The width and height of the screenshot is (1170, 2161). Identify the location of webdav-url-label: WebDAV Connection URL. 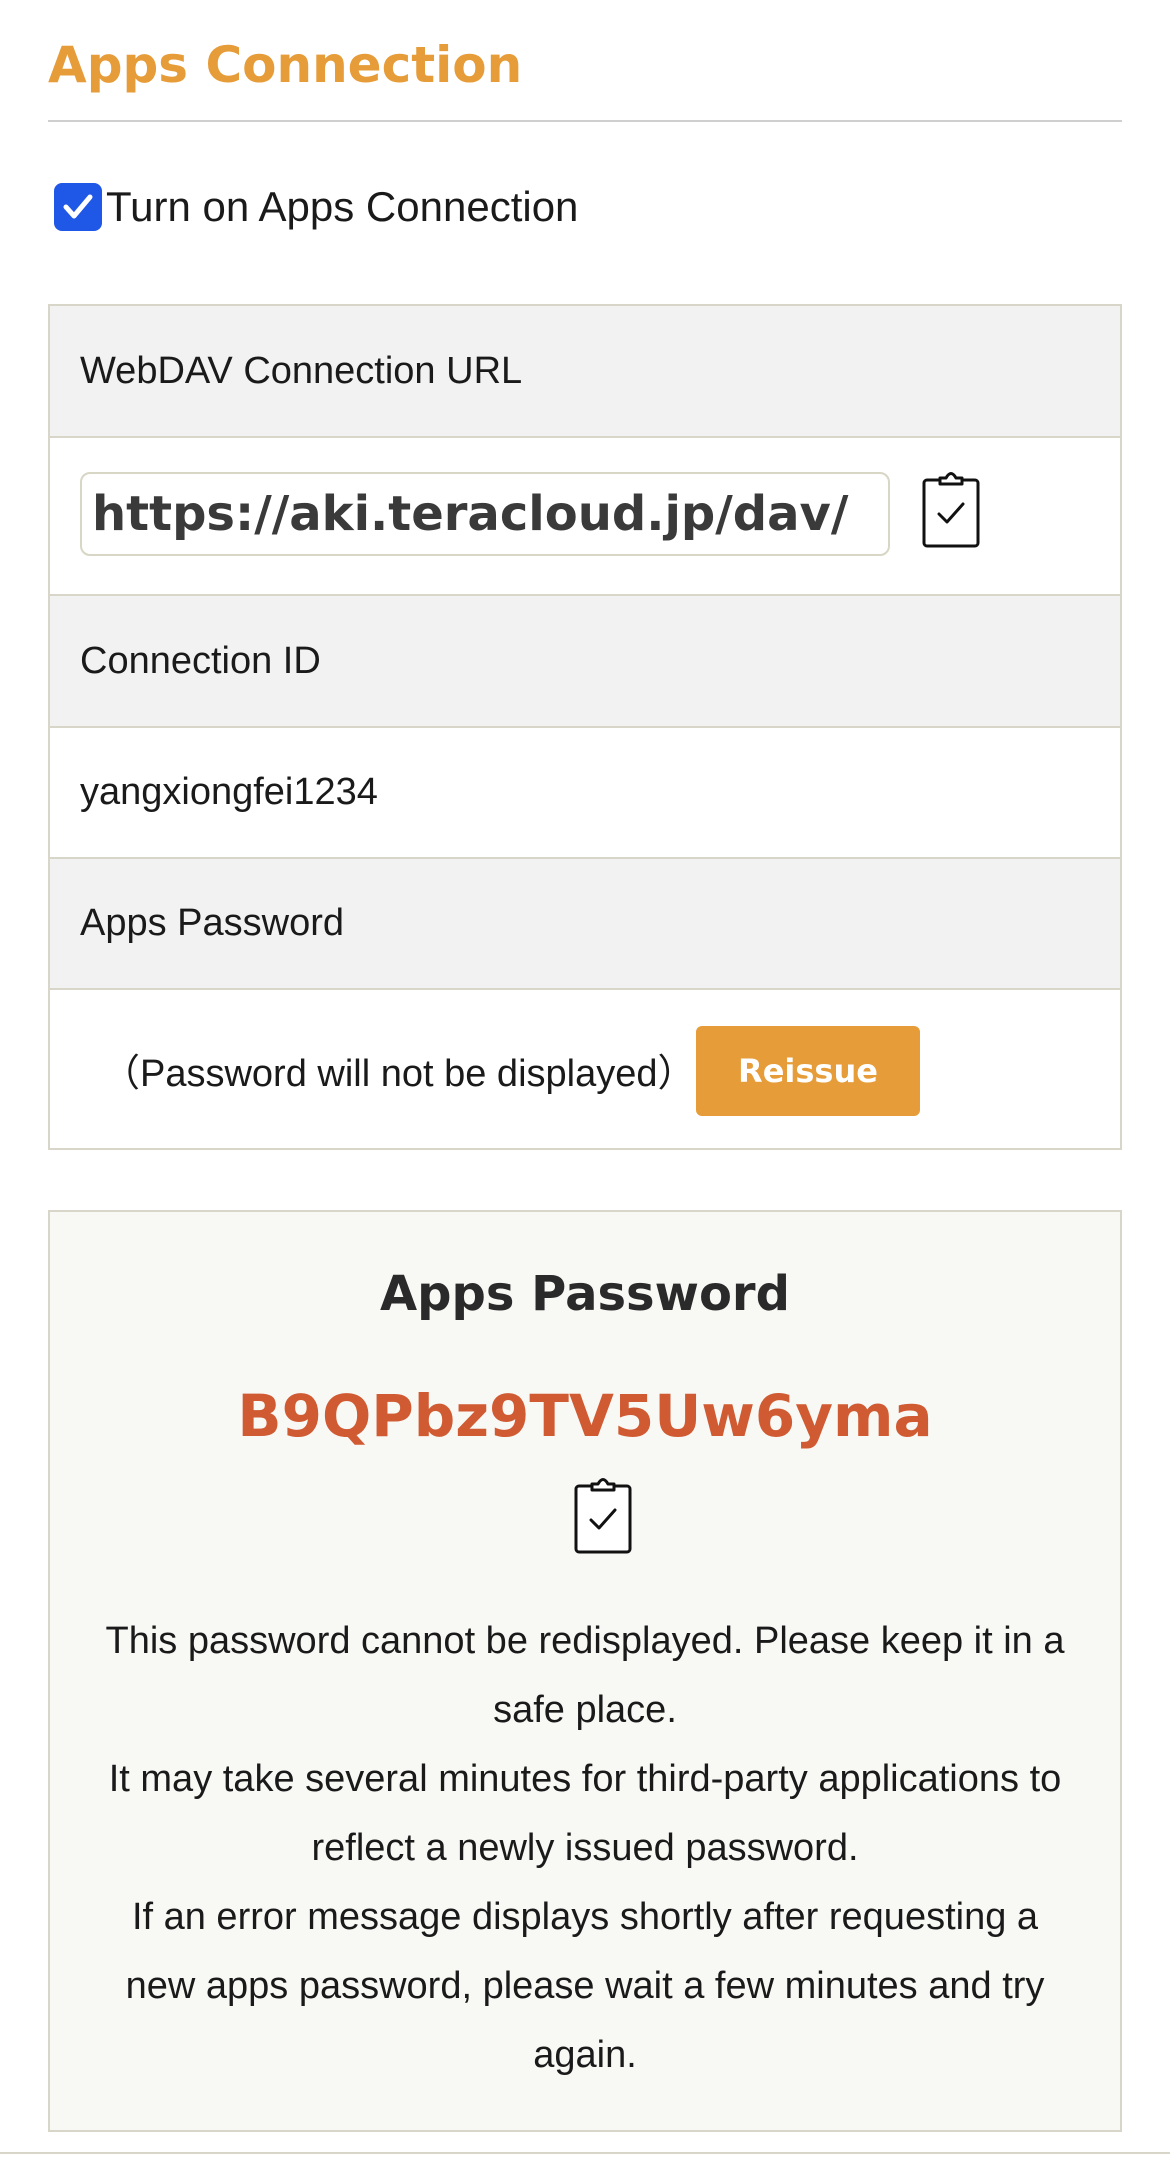
(301, 370).